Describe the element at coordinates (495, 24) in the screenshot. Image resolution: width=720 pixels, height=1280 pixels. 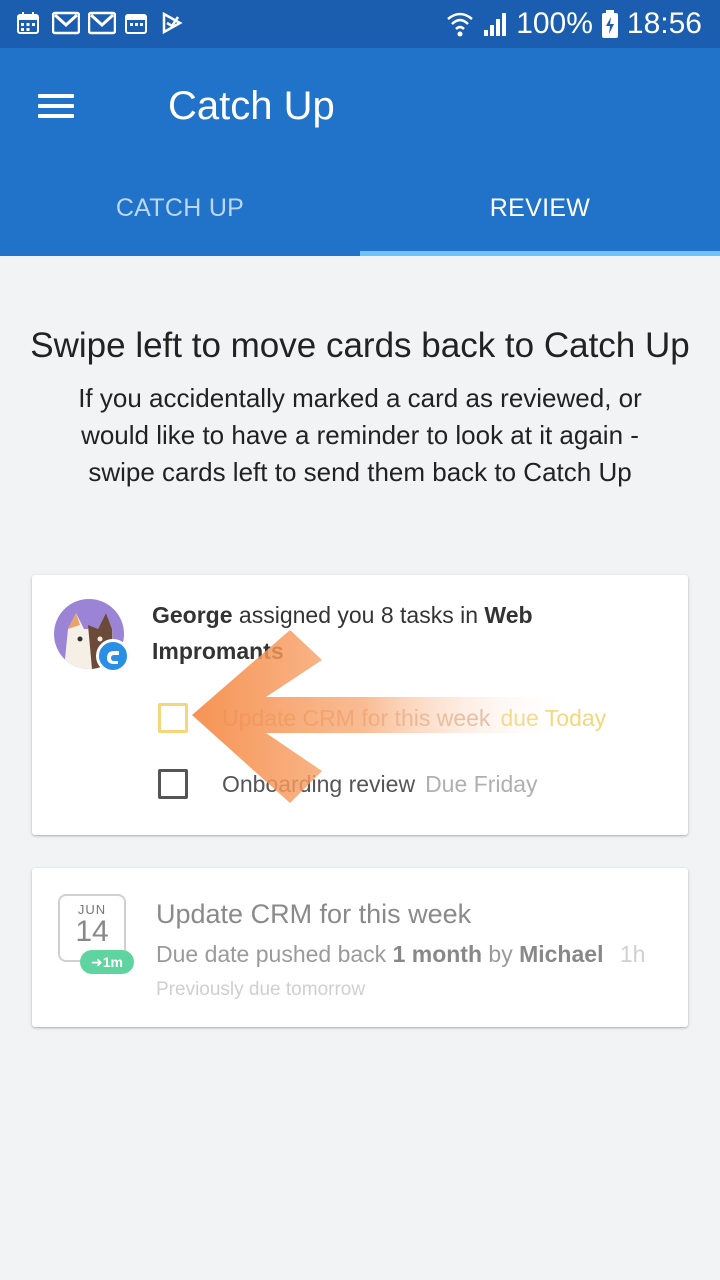
I see `signal-icon` at that location.